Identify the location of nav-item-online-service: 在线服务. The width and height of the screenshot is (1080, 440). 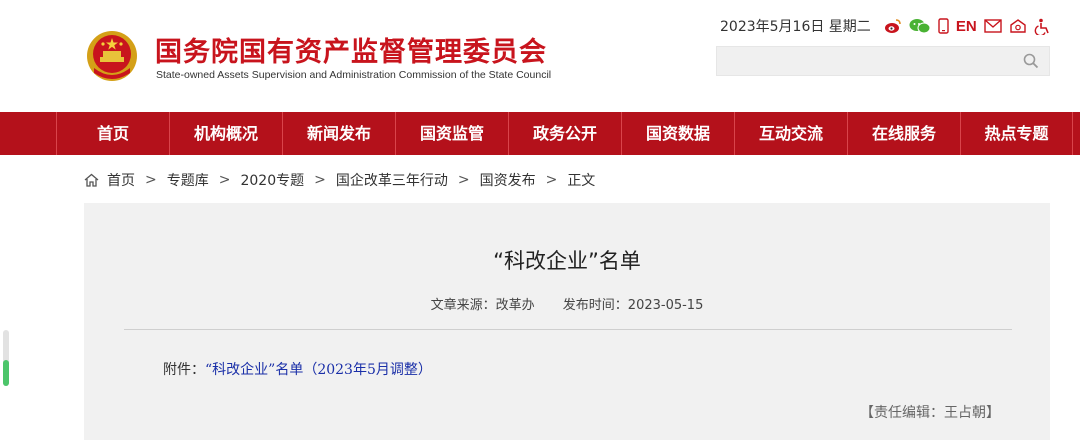
(903, 133).